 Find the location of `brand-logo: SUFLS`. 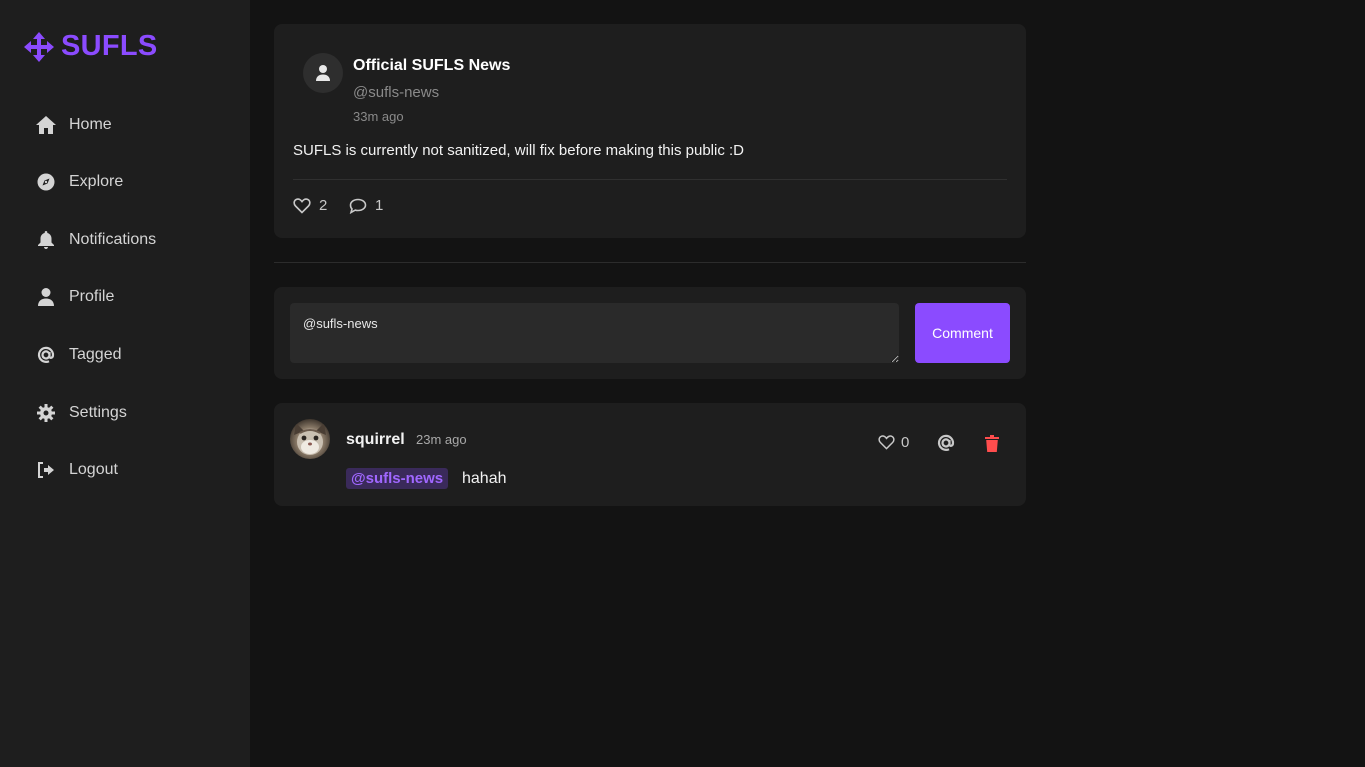

brand-logo: SUFLS is located at coordinates (91, 46).